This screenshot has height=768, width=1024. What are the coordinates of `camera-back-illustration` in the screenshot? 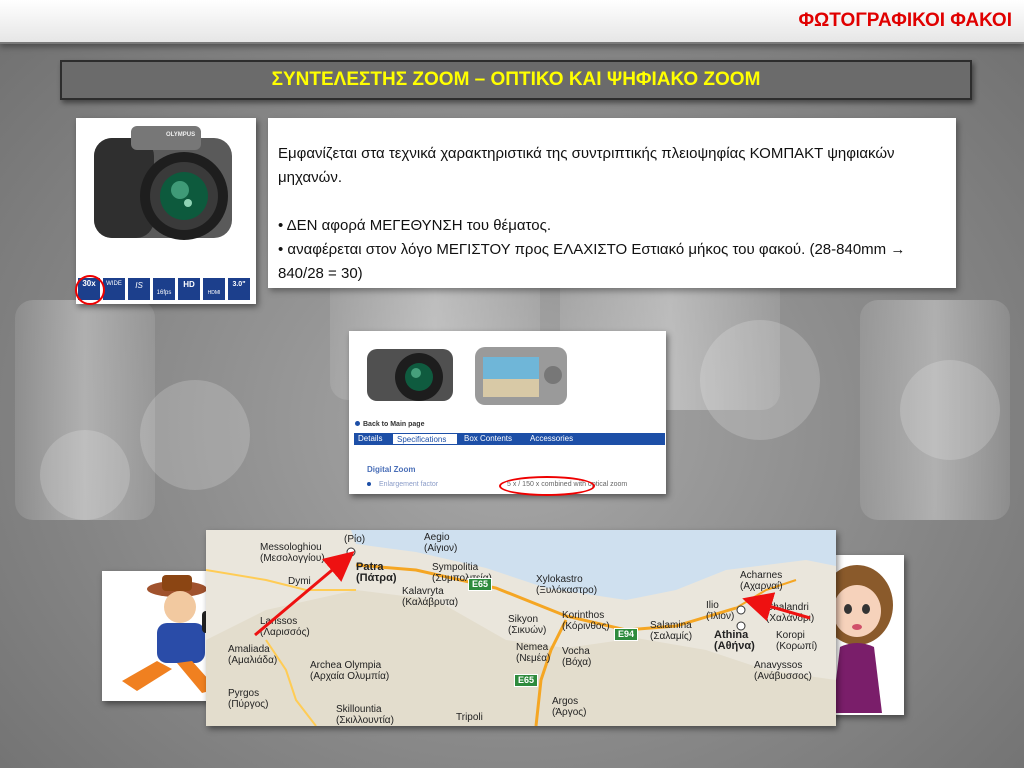 It's located at (521, 376).